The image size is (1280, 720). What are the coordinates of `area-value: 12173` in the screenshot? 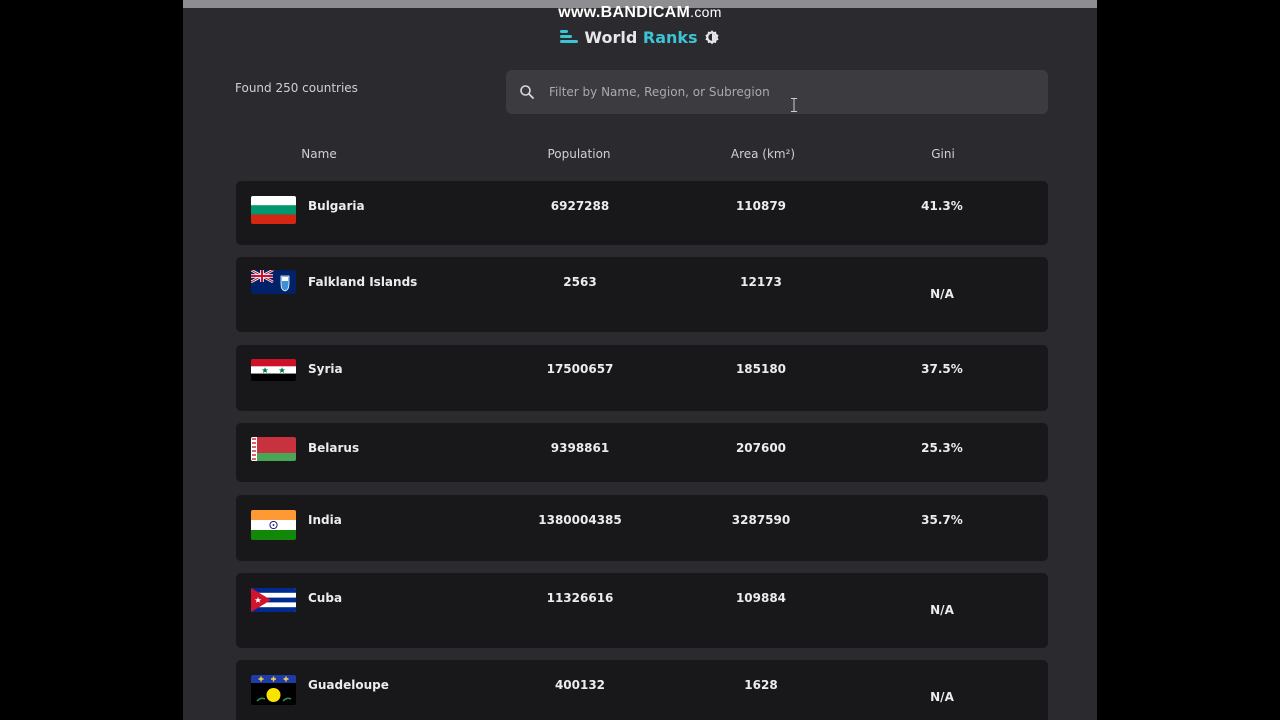 It's located at (761, 282).